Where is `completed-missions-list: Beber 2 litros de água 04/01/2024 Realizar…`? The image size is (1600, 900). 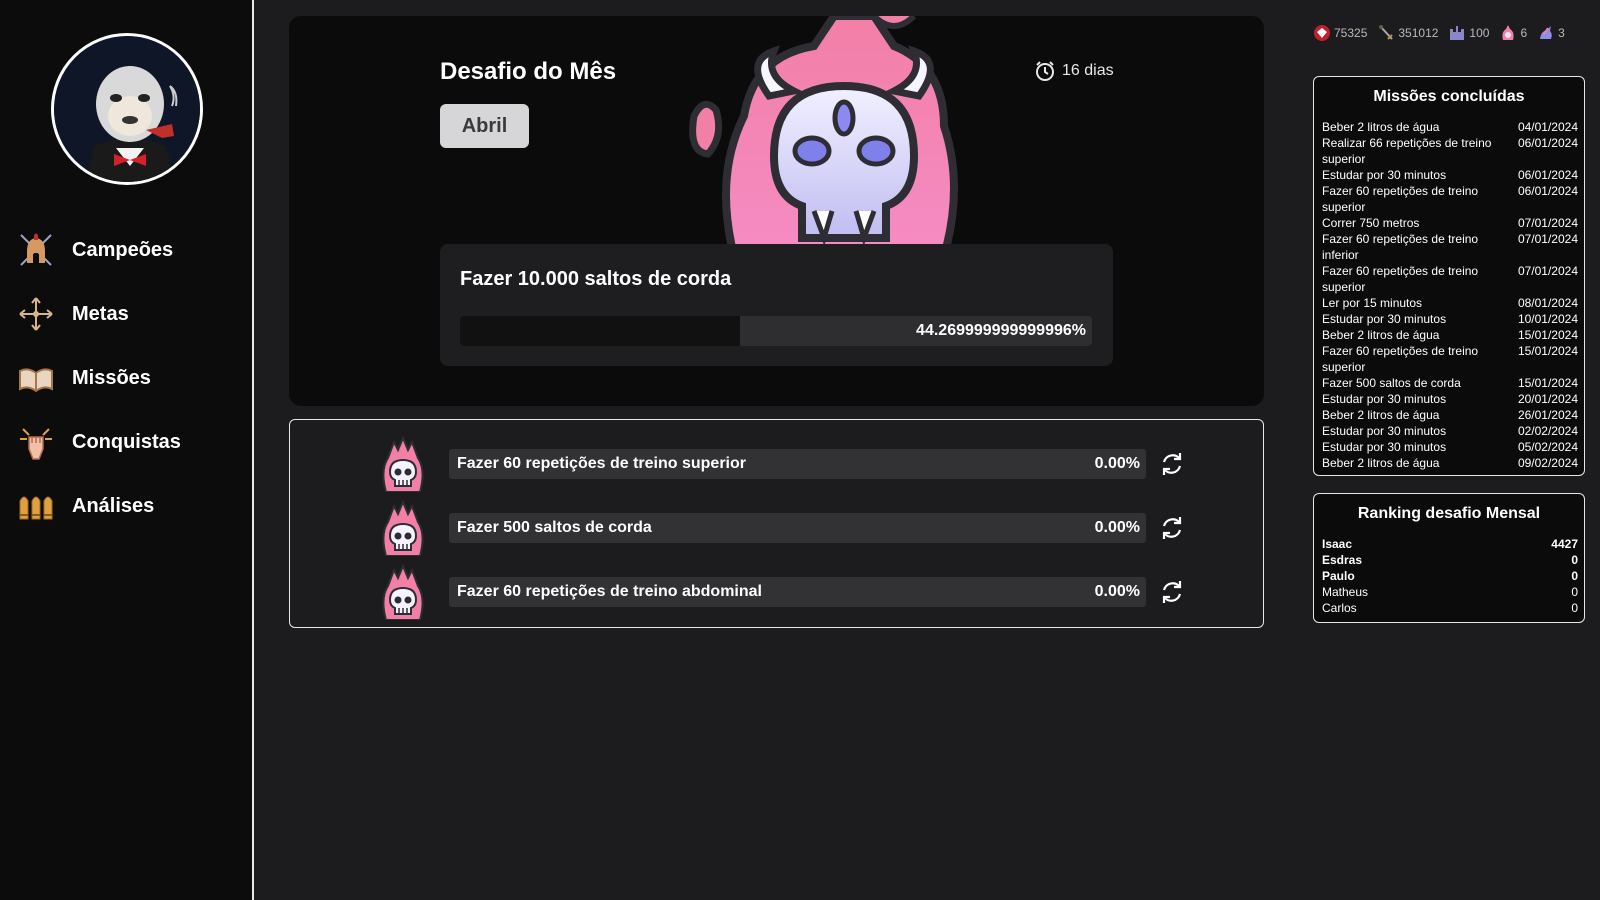 completed-missions-list: Beber 2 litros de água 04/01/2024 Realizar… is located at coordinates (1450, 295).